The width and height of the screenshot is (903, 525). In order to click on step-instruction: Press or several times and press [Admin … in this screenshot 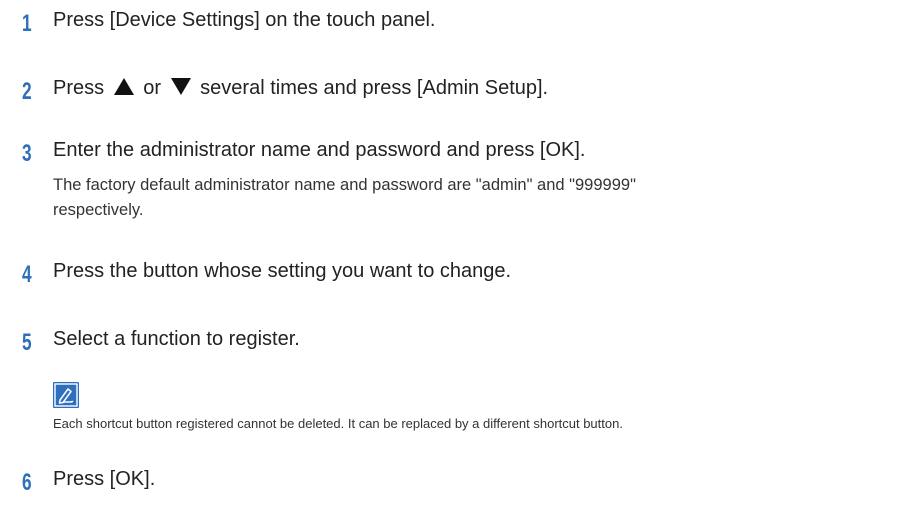, I will do `click(300, 88)`.